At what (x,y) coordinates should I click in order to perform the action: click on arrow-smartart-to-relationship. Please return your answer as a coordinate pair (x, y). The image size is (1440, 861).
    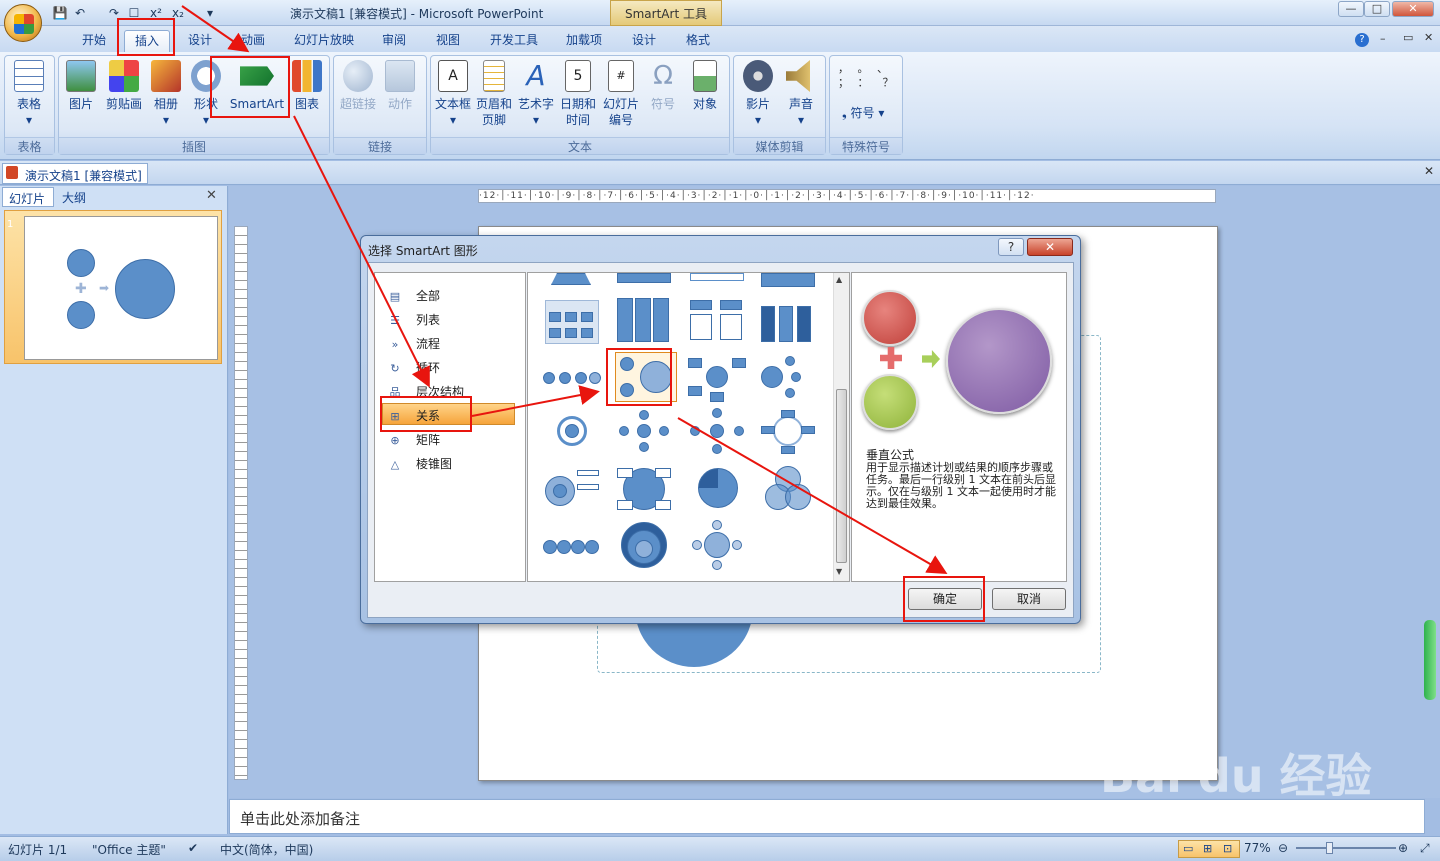
    Looking at the image, I should click on (361, 251).